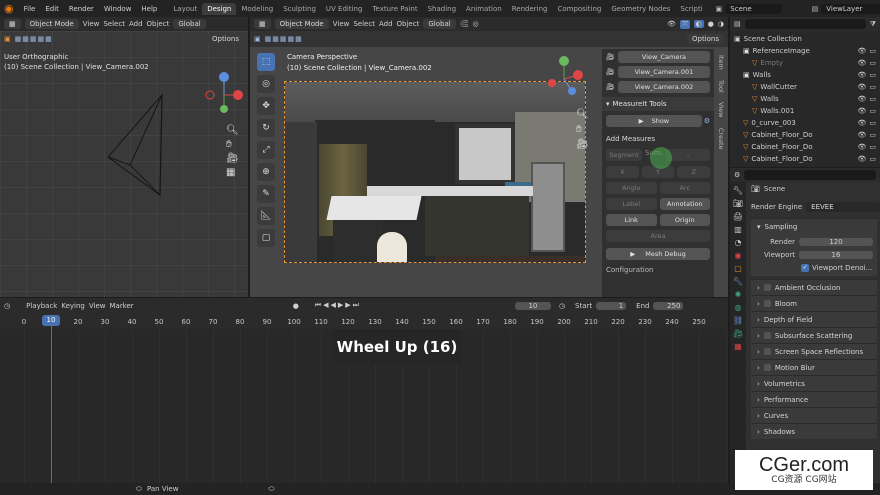 Image resolution: width=880 pixels, height=495 pixels. Describe the element at coordinates (738, 229) in the screenshot. I see `view-layer-tab-icon: ▥` at that location.